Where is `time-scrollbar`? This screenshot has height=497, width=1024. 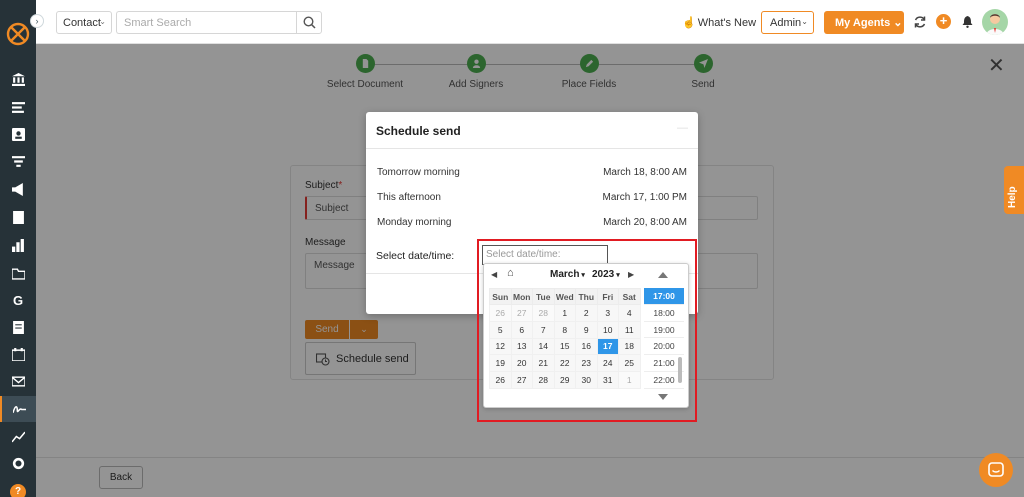
time-scrollbar is located at coordinates (680, 370).